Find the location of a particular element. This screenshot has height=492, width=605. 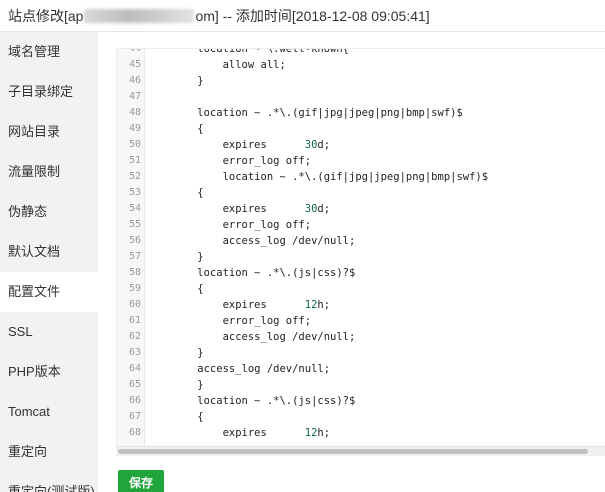

window-title: 站点修改[ap om] -- 添加时间[2018-12-08 09:05:41] is located at coordinates (302, 16).